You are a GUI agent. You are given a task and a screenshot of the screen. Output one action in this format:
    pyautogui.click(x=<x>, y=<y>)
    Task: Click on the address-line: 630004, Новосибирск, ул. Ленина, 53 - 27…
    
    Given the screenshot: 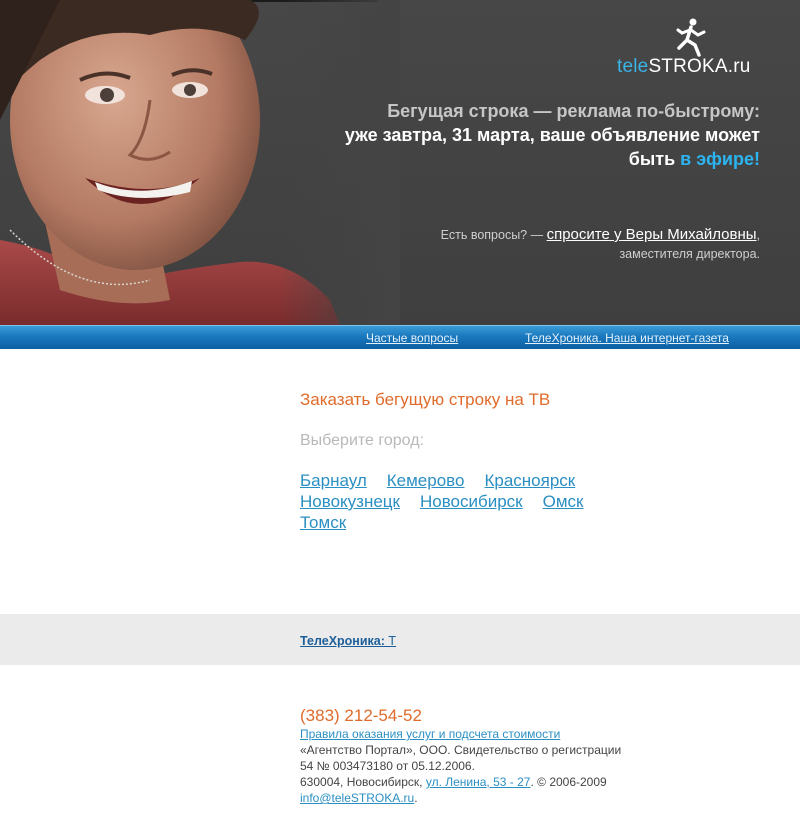 What is the action you would take?
    pyautogui.click(x=510, y=782)
    